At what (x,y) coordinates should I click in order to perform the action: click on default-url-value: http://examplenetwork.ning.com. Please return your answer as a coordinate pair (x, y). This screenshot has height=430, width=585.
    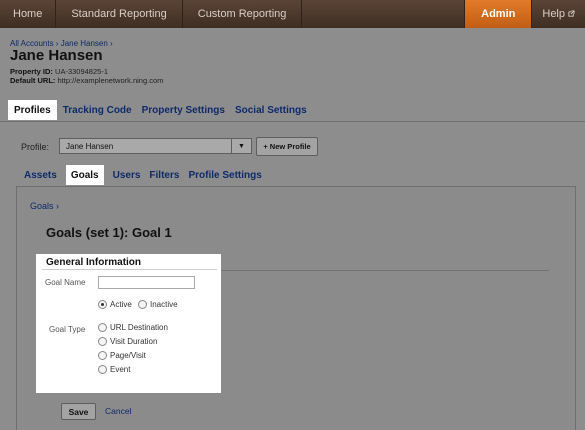
    Looking at the image, I should click on (110, 80).